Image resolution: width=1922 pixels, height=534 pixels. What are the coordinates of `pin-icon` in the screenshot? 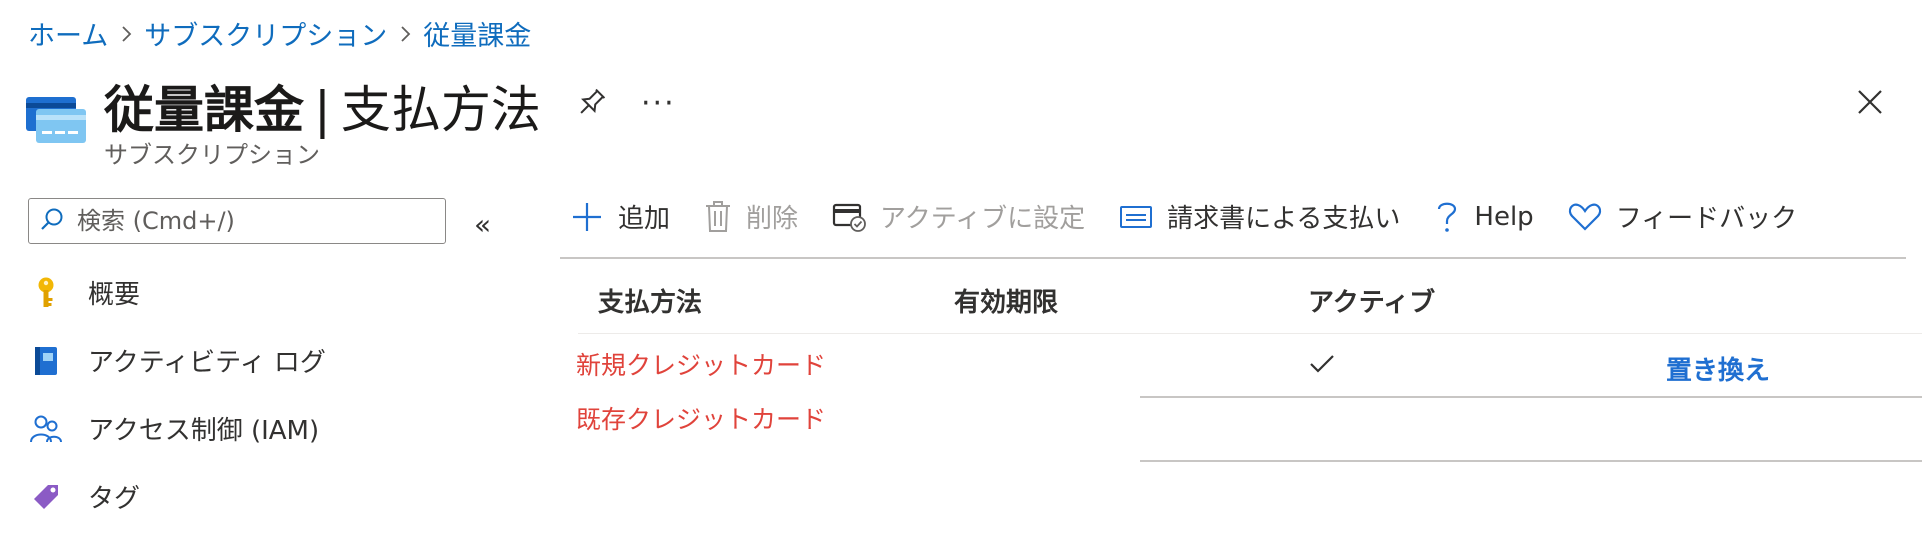 It's located at (591, 105).